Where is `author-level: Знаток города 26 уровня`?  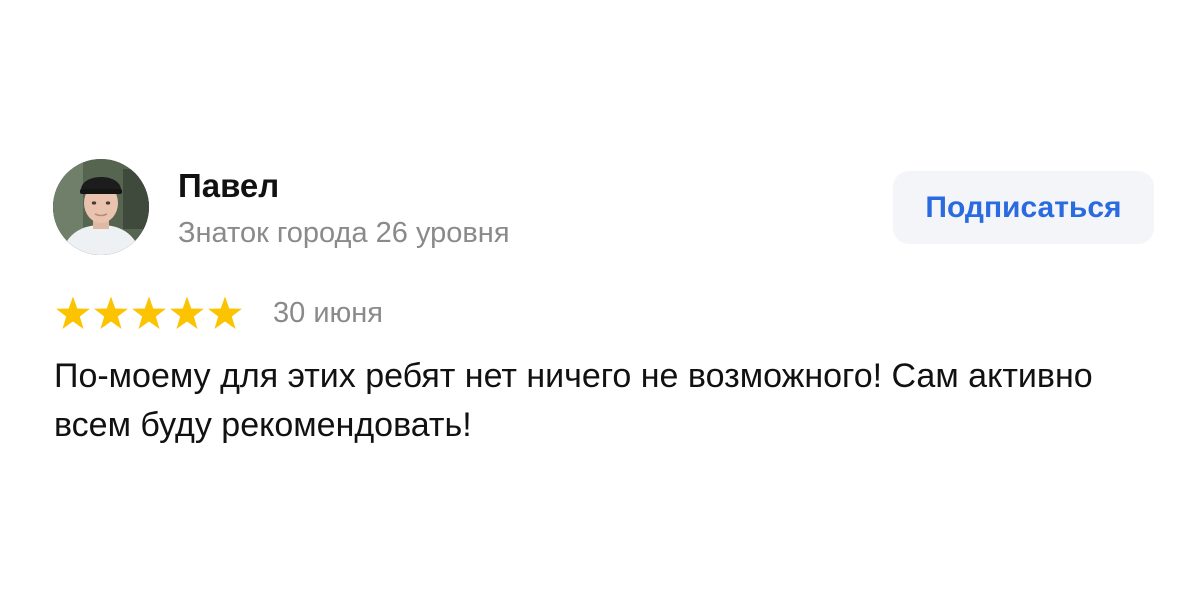 author-level: Знаток города 26 уровня is located at coordinates (344, 233).